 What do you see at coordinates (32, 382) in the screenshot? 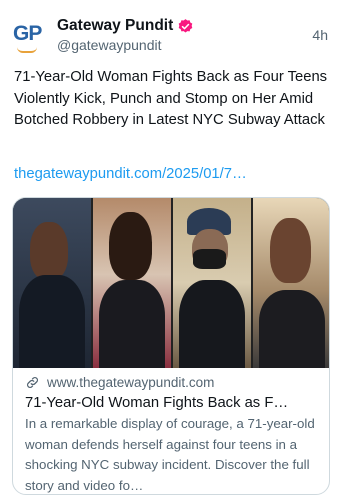
I see `link-icon` at bounding box center [32, 382].